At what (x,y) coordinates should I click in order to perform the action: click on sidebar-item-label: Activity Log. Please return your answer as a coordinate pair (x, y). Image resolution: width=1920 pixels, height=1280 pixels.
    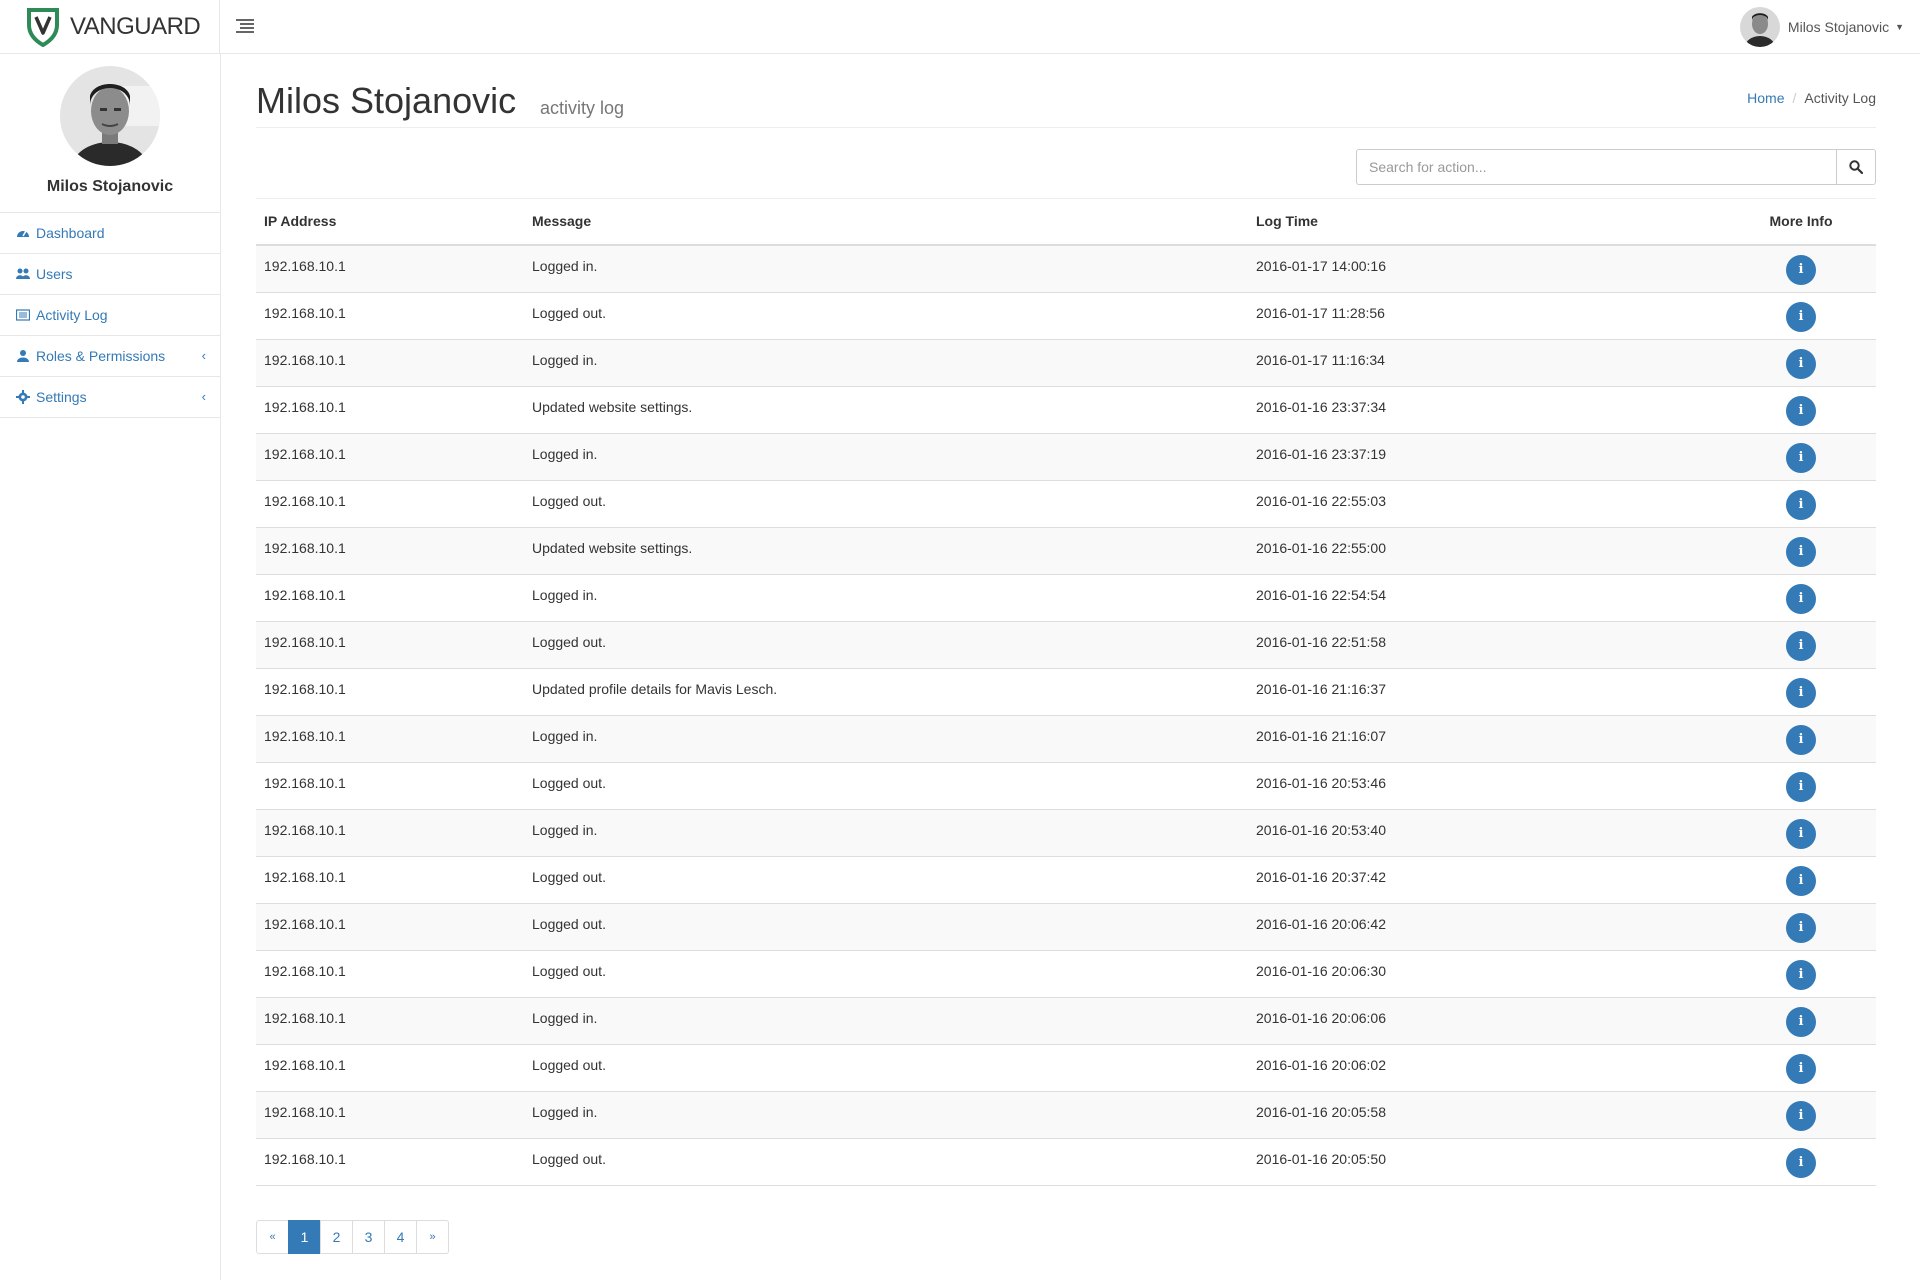
    Looking at the image, I should click on (72, 315).